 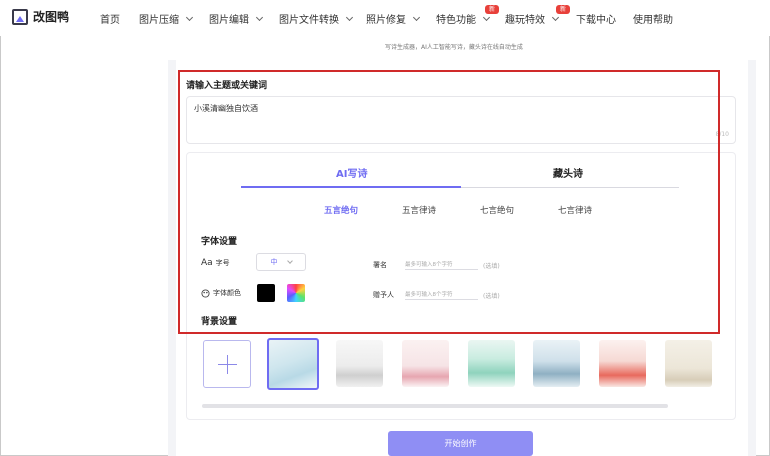 What do you see at coordinates (227, 364) in the screenshot?
I see `add-background-button` at bounding box center [227, 364].